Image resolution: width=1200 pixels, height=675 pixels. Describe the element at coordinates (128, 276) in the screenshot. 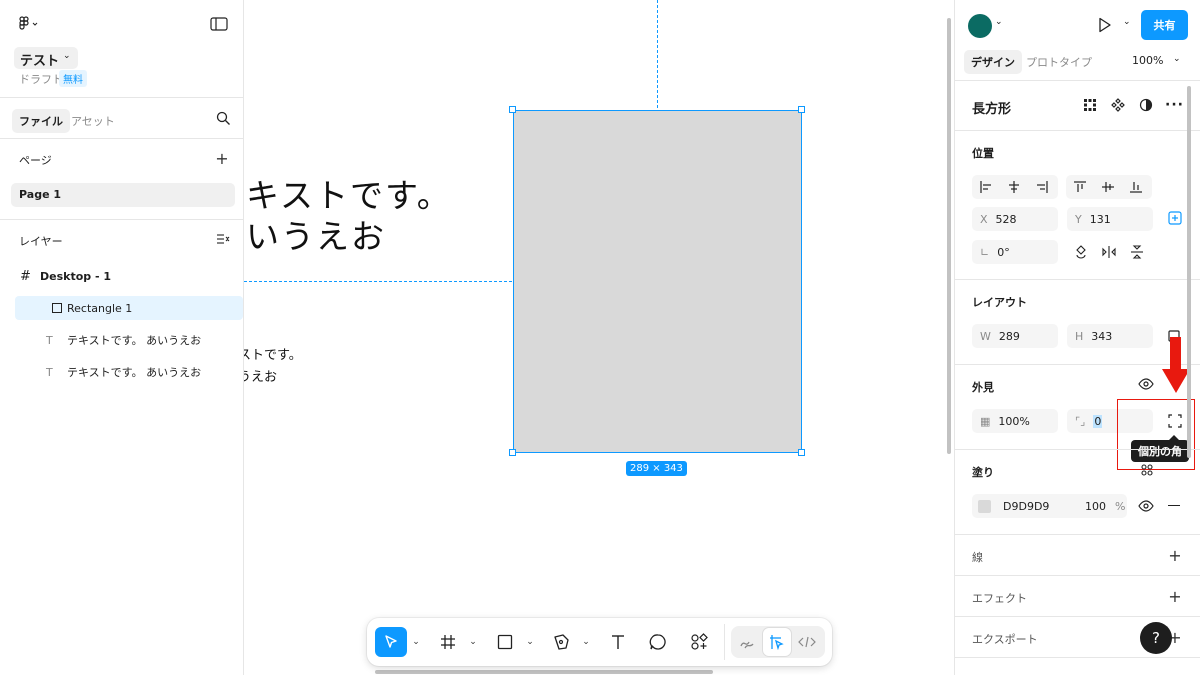

I see `layer-frame: # Desktop - 1` at that location.